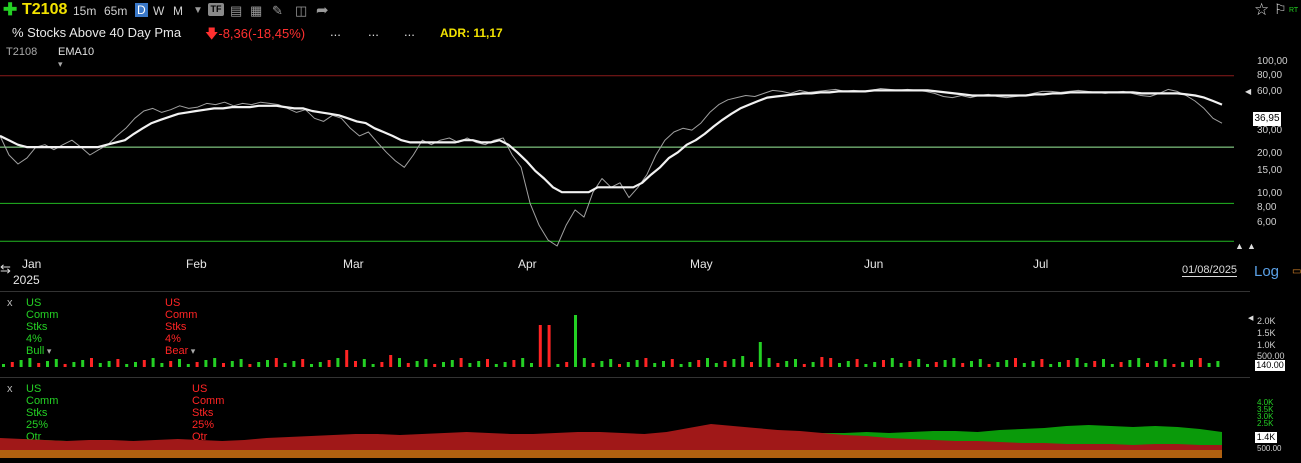 The image size is (1301, 463). I want to click on y-tick: 500.00, so click(1269, 448).